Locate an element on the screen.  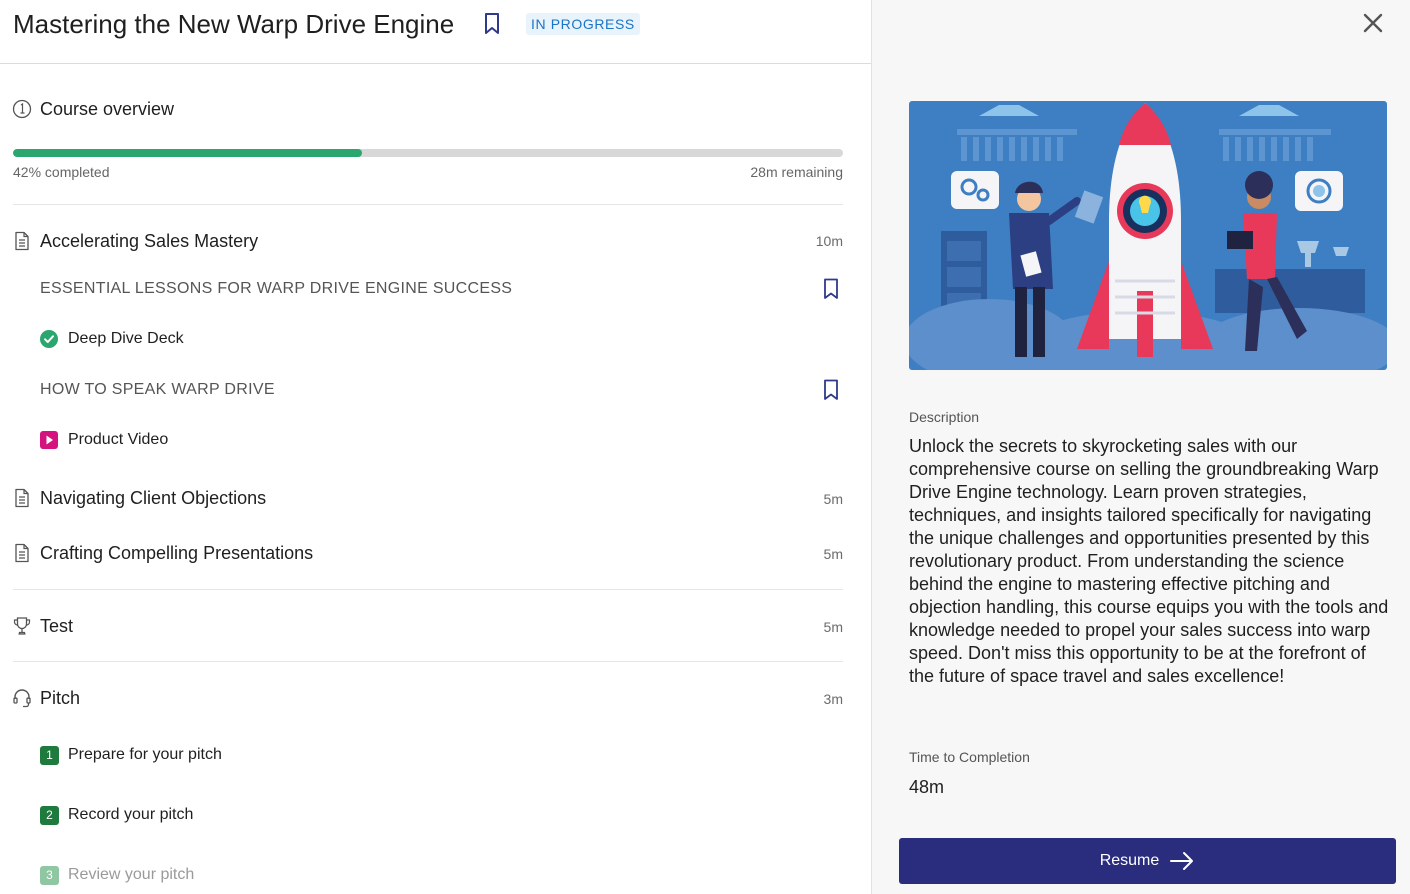
module-title: Pitch is located at coordinates (60, 698).